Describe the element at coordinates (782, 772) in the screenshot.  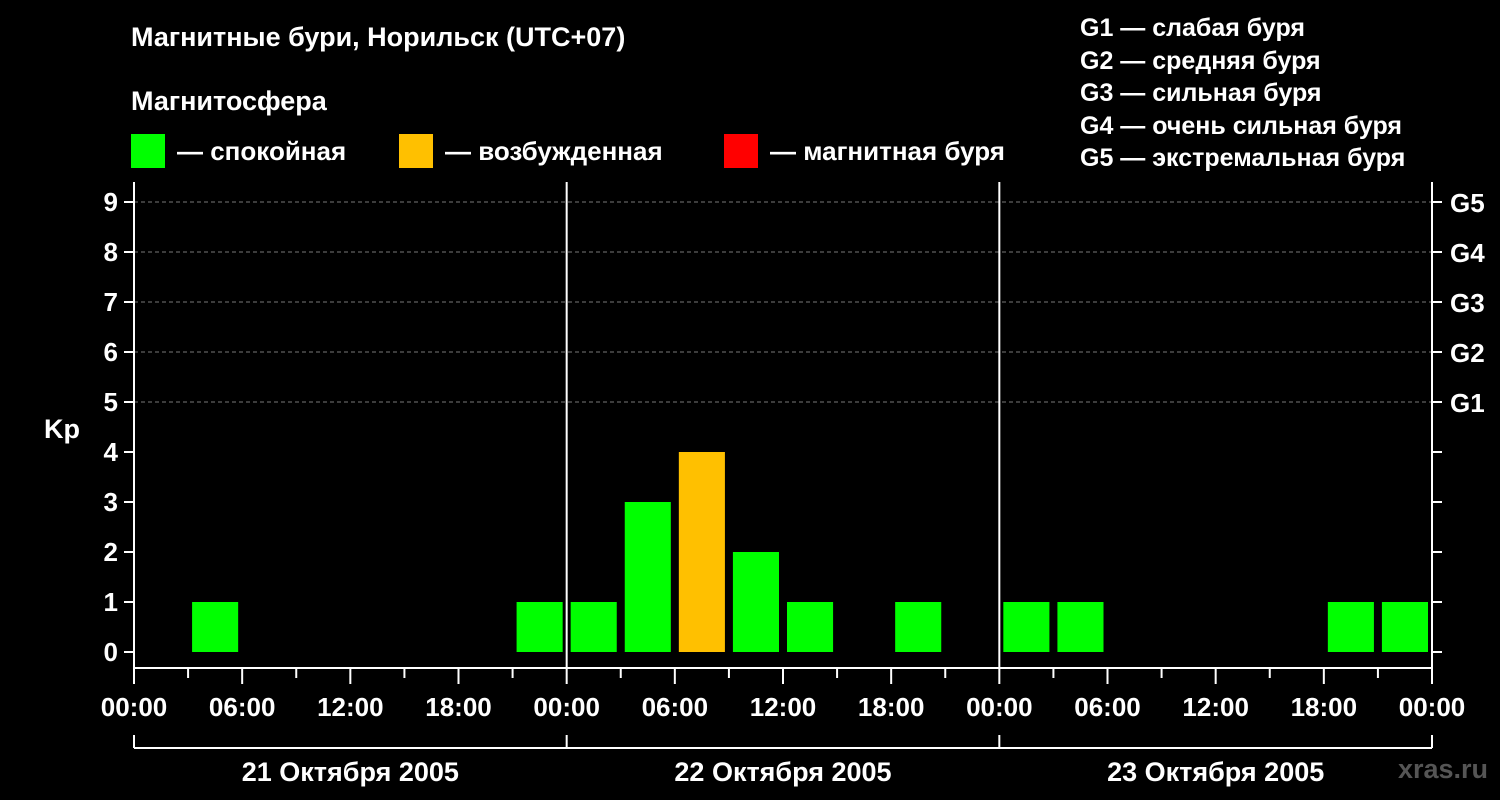
I see `day-label-1: 22 Октября 2005` at that location.